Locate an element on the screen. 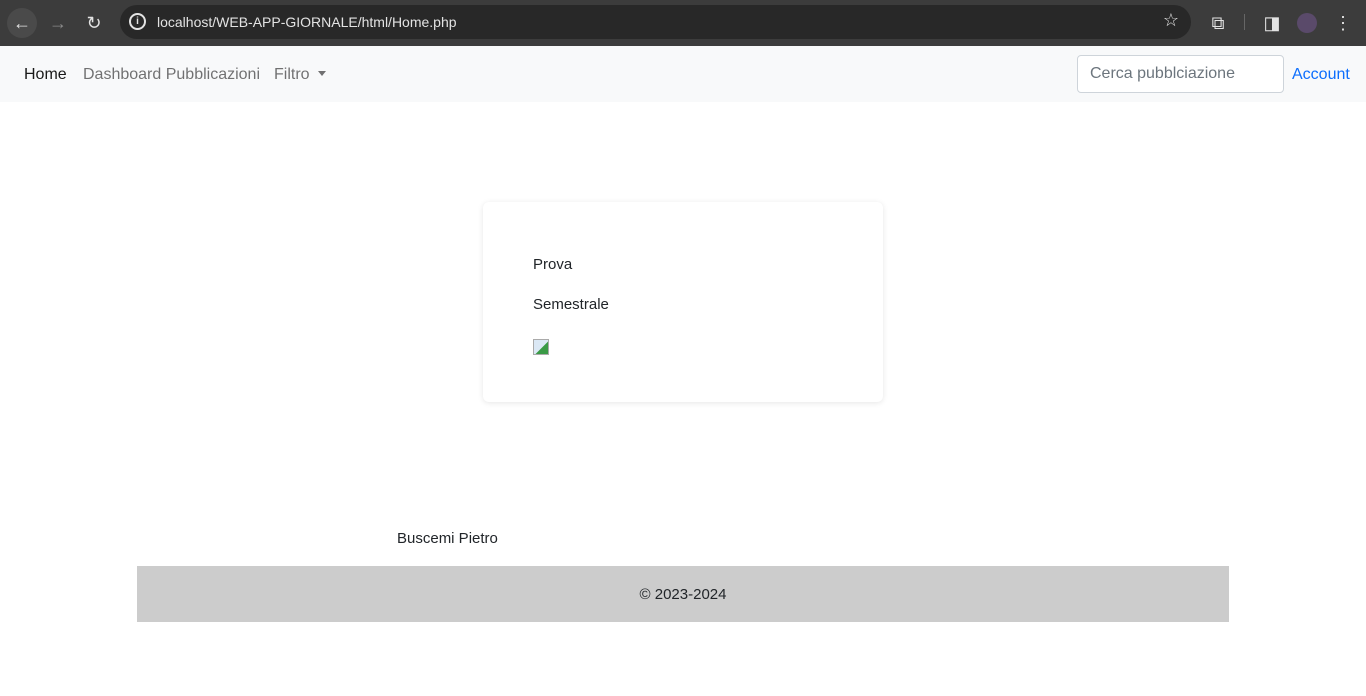  caret-down-icon is located at coordinates (321, 73).